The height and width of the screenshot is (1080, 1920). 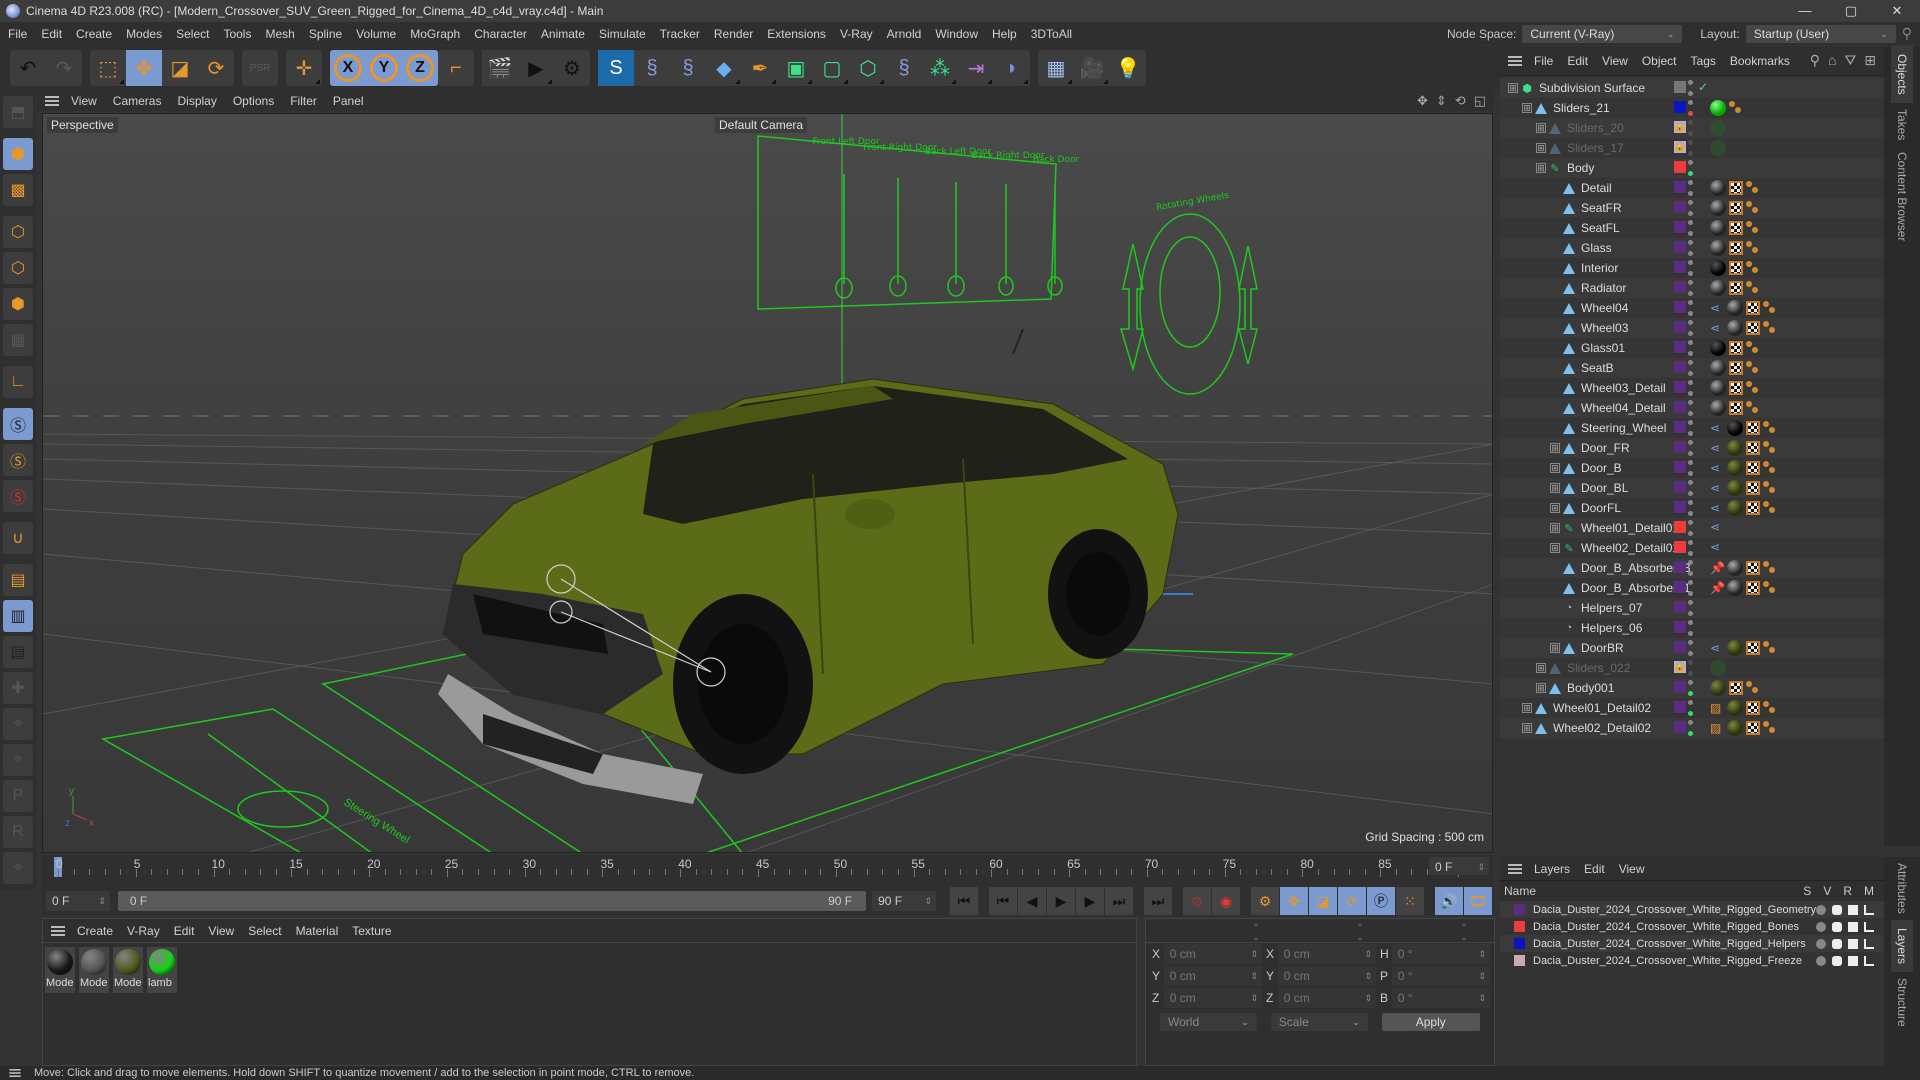 What do you see at coordinates (1004, 34) in the screenshot?
I see `menu-help: Help` at bounding box center [1004, 34].